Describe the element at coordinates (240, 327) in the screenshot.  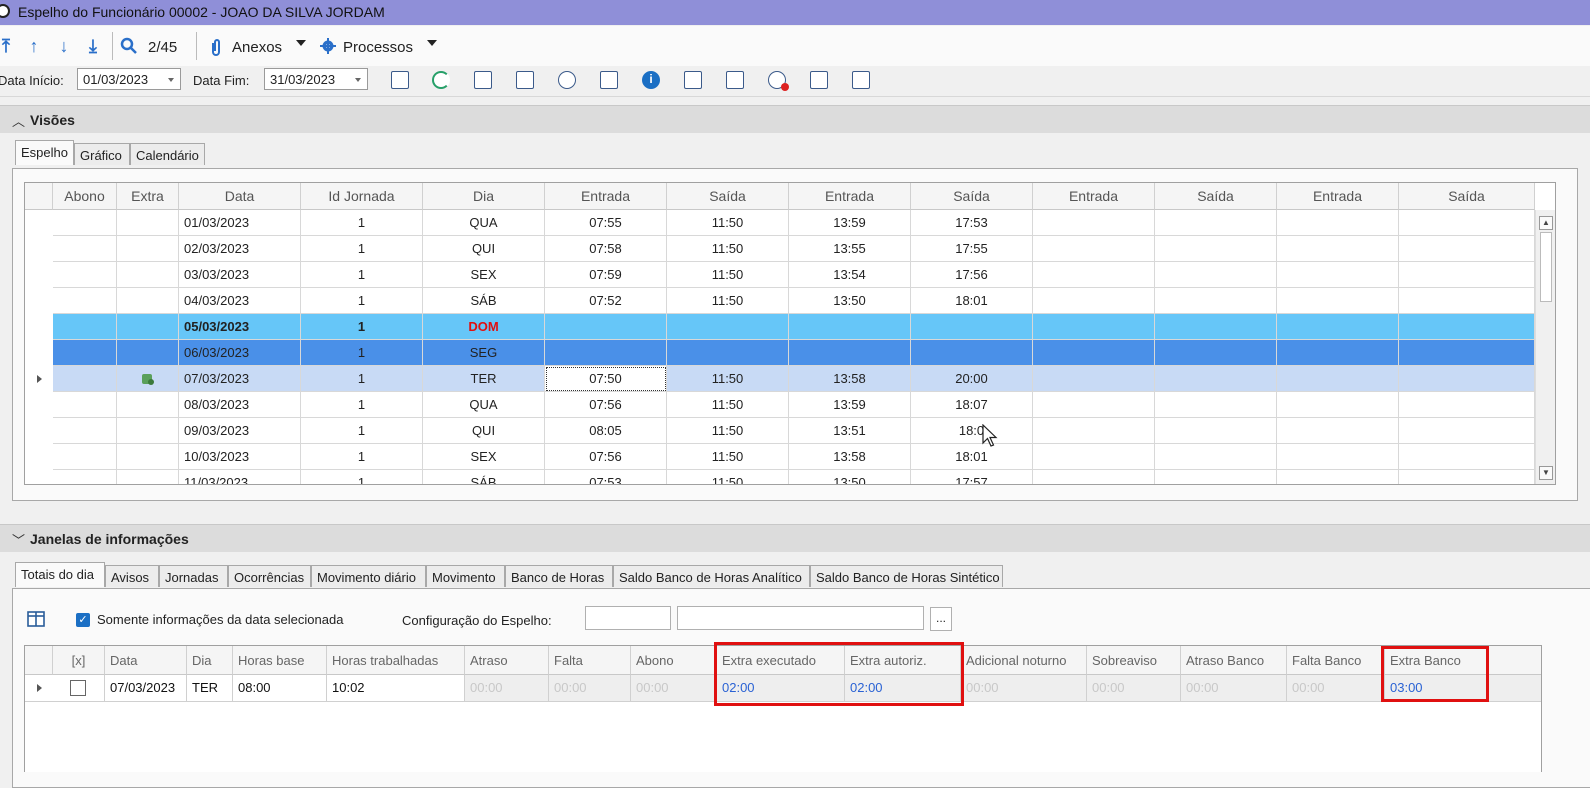
I see `cell-data: 05/03/2023` at that location.